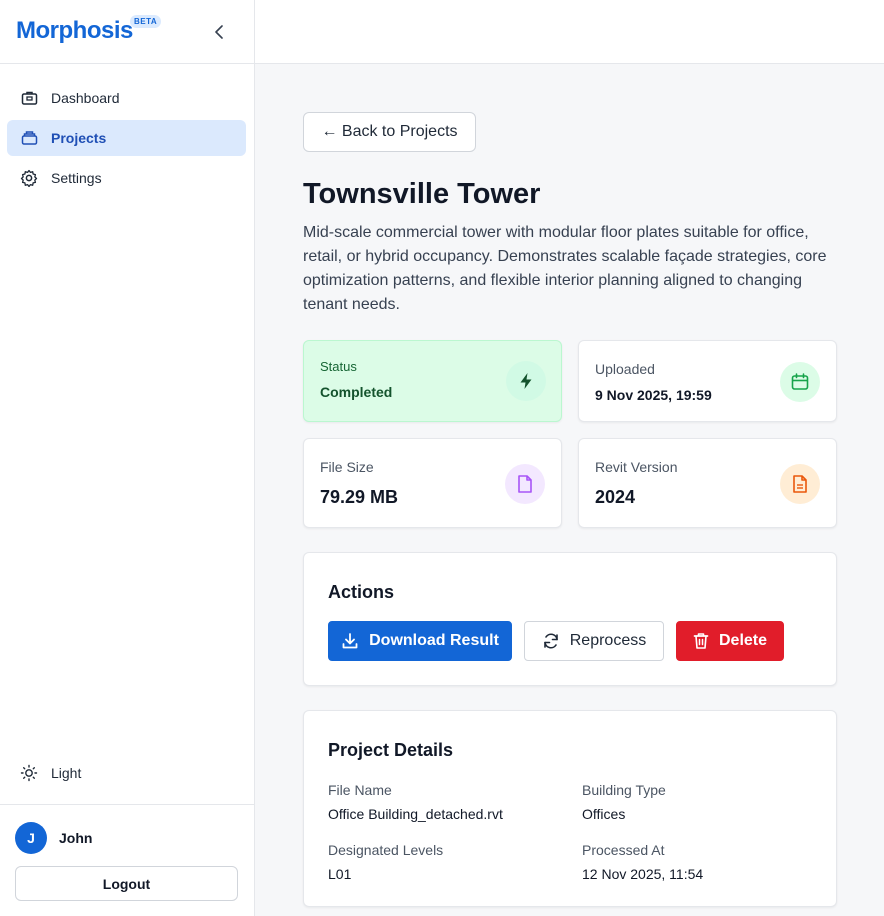  I want to click on lightning-icon, so click(526, 381).